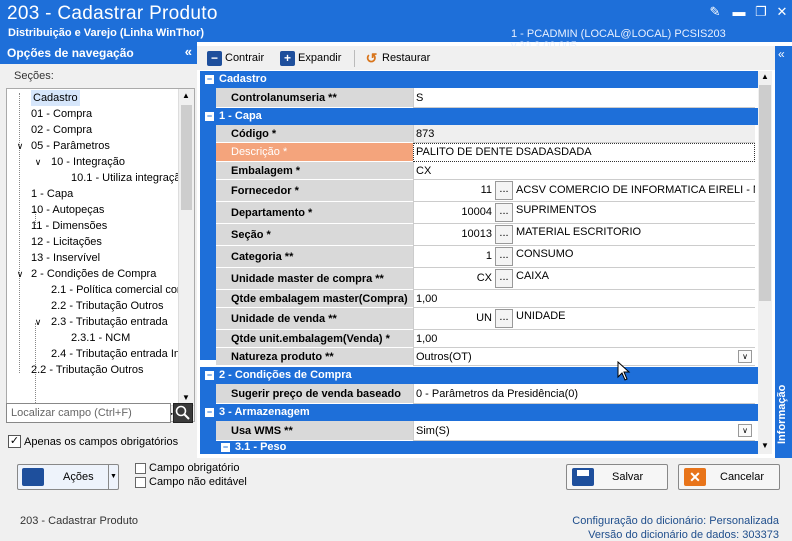  What do you see at coordinates (453, 190) in the screenshot?
I see `fornecedor-code: 11` at bounding box center [453, 190].